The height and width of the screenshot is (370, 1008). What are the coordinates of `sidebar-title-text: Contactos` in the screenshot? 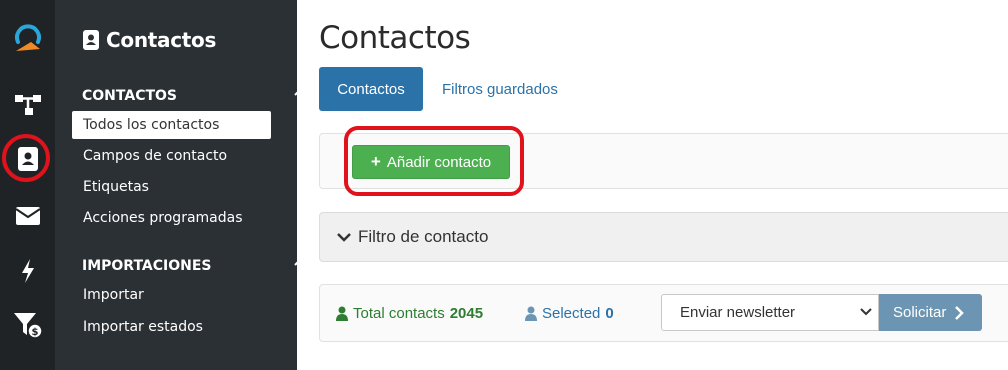 It's located at (161, 40).